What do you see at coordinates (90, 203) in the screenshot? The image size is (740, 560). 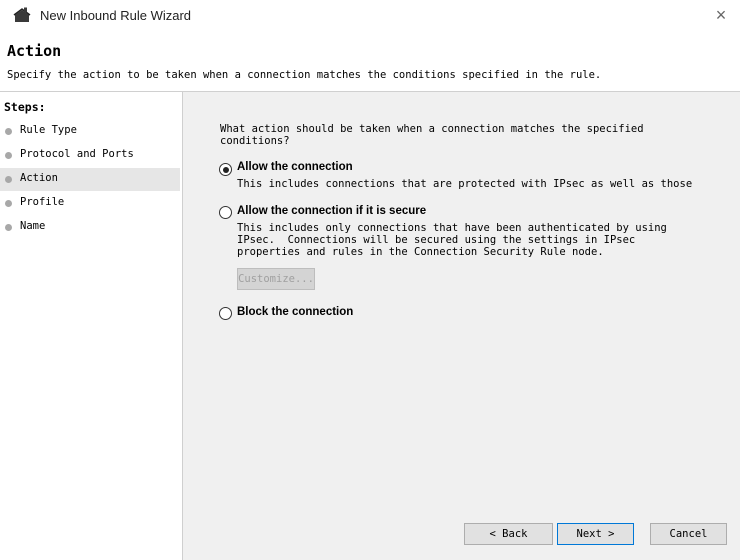 I see `step-profile: Profile` at bounding box center [90, 203].